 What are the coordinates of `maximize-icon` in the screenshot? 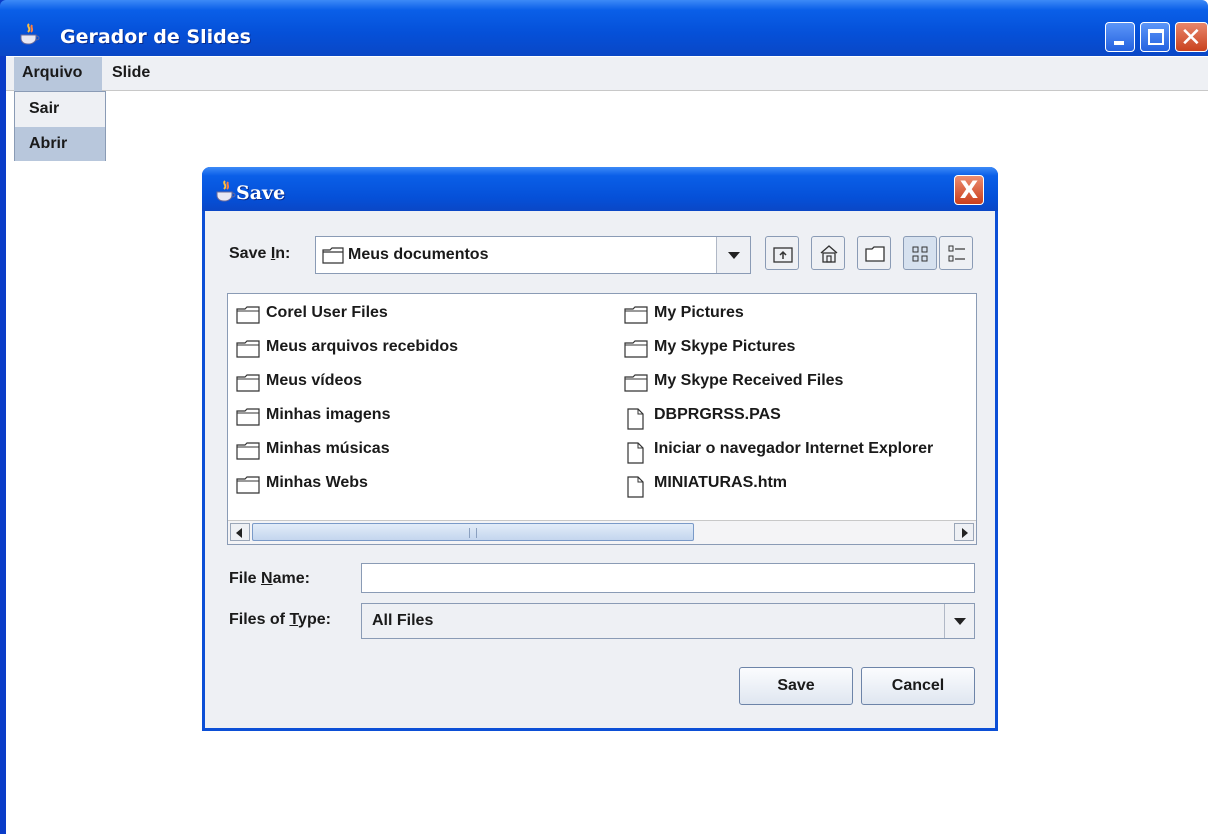 It's located at (1156, 37).